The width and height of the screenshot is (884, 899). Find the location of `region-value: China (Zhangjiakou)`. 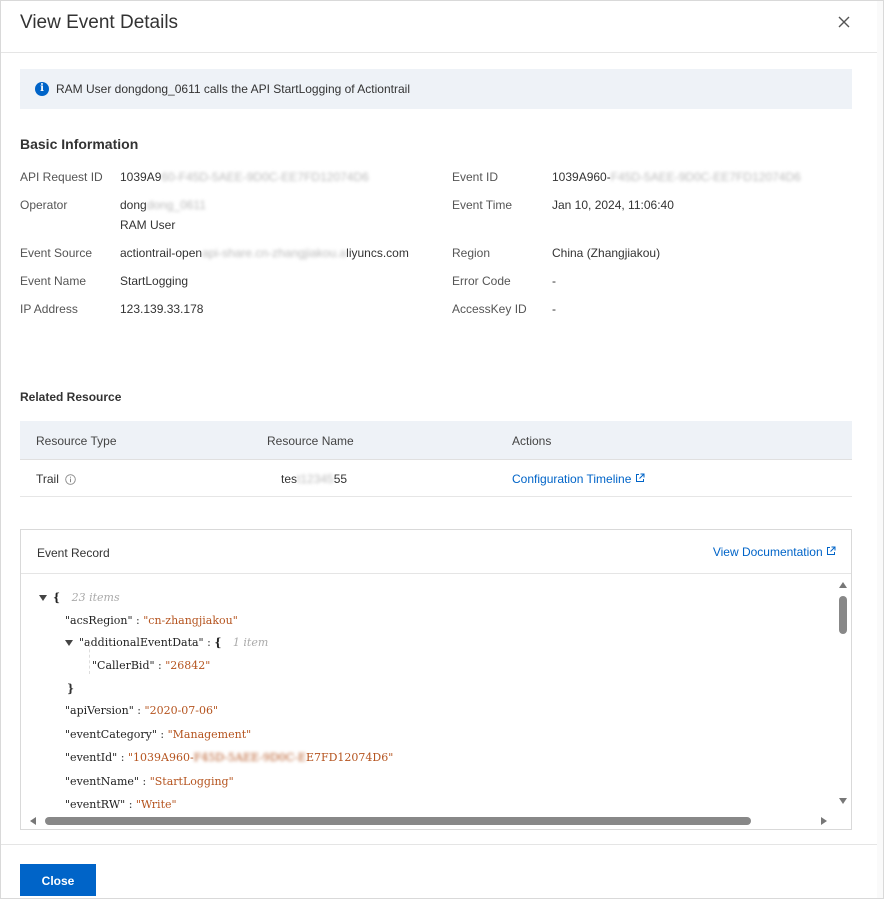

region-value: China (Zhangjiakou) is located at coordinates (606, 253).